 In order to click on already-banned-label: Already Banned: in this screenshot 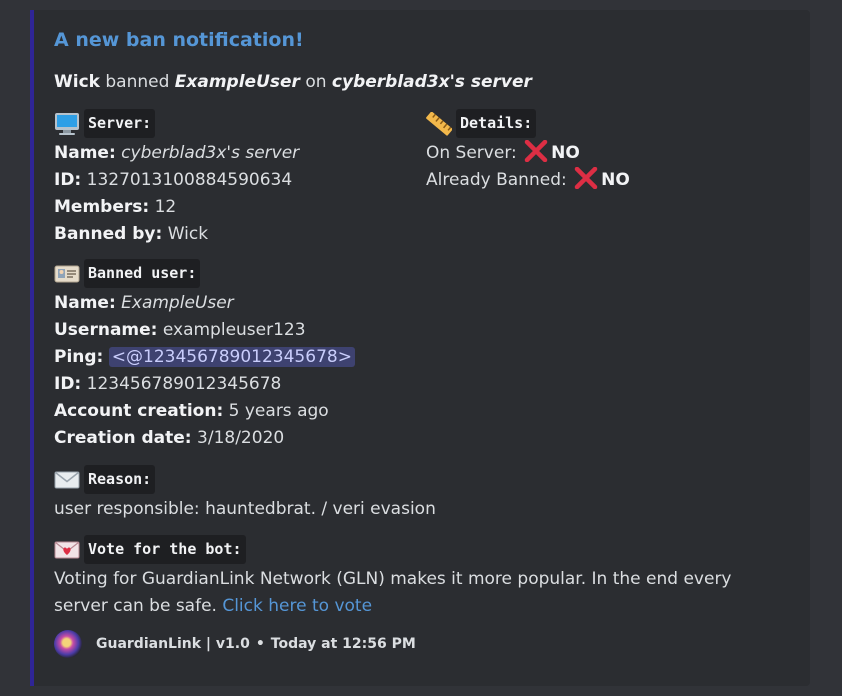, I will do `click(496, 180)`.